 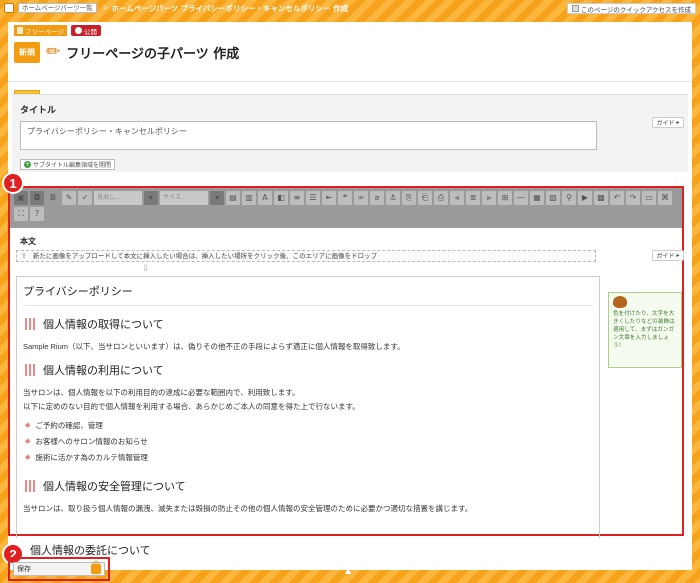 What do you see at coordinates (78, 30) in the screenshot?
I see `status-icon` at bounding box center [78, 30].